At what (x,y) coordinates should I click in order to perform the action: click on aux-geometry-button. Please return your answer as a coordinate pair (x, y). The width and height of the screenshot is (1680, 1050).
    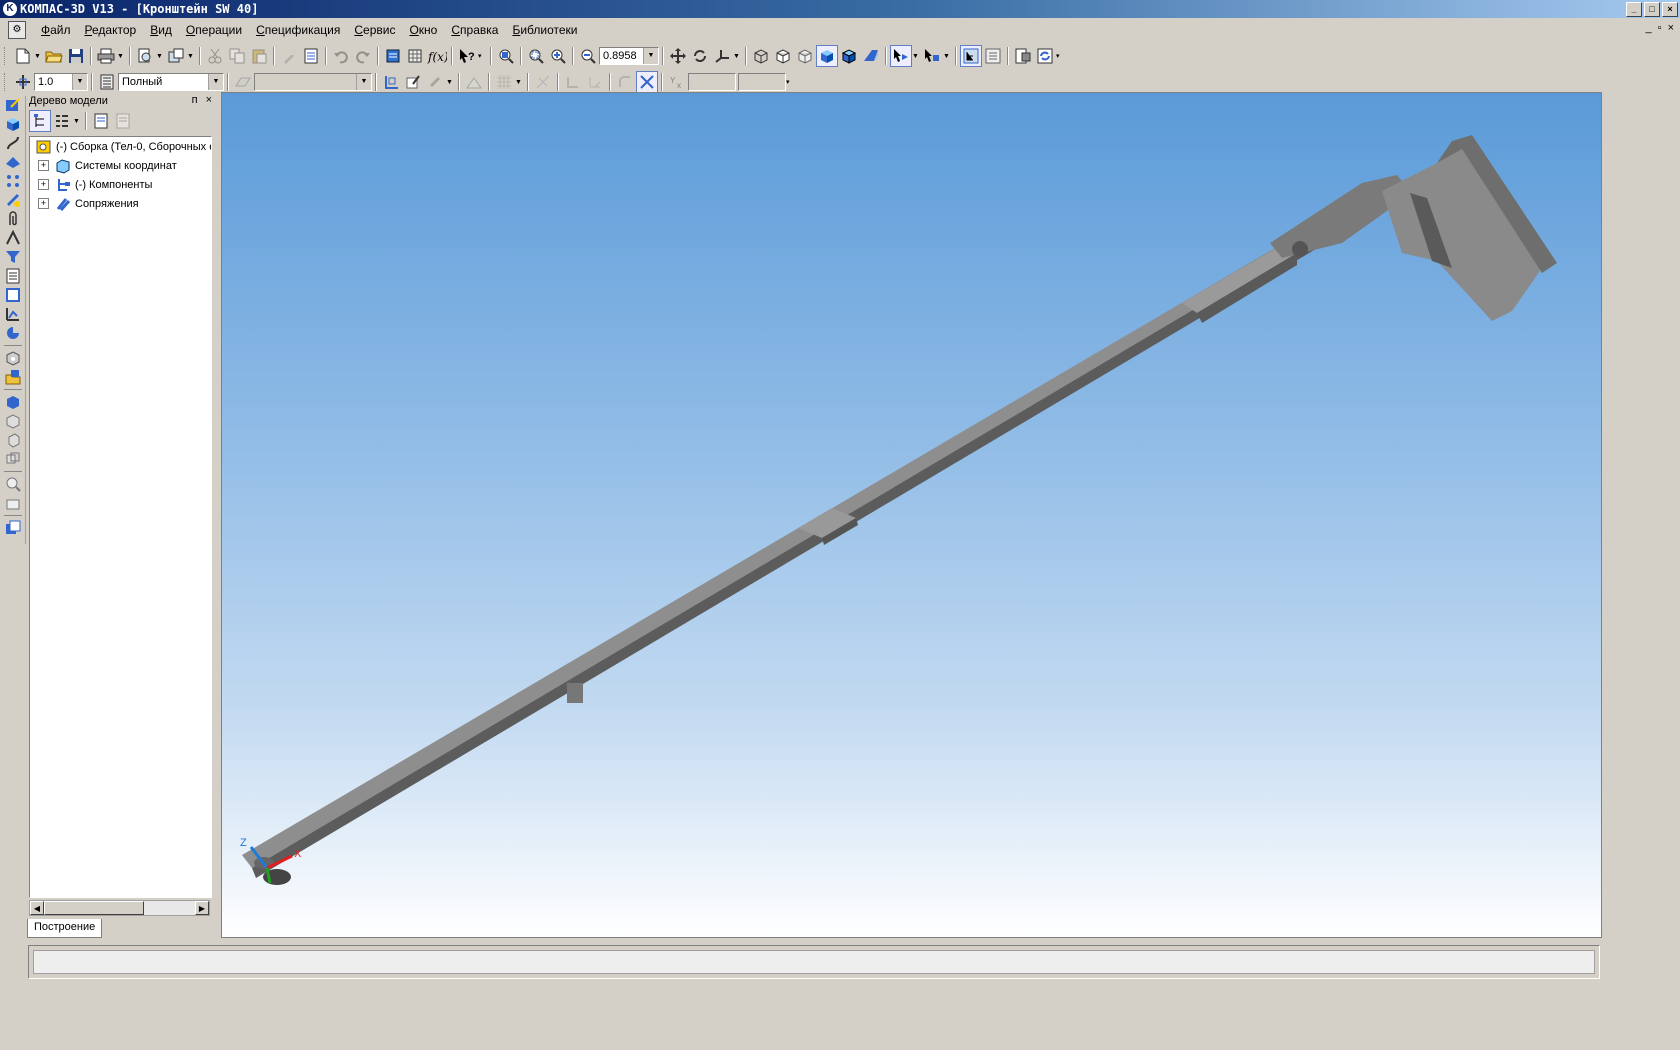
    Looking at the image, I should click on (13, 200).